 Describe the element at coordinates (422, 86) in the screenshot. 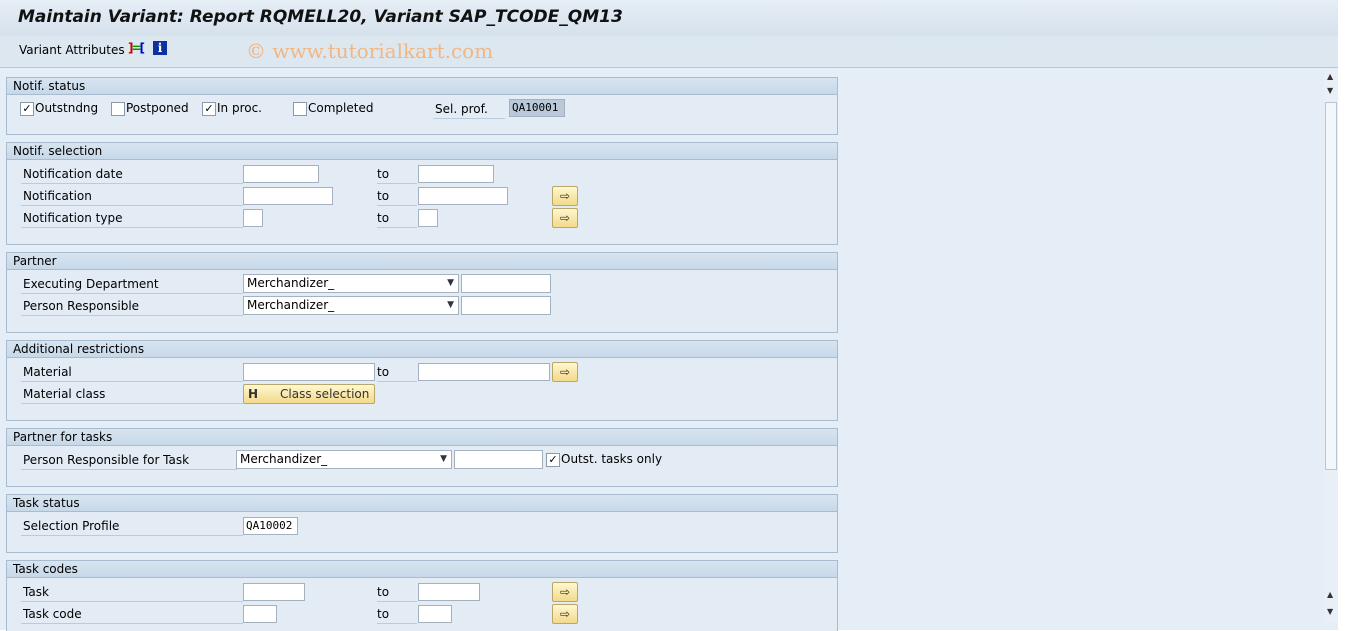

I see `group-header: Notif. status` at that location.